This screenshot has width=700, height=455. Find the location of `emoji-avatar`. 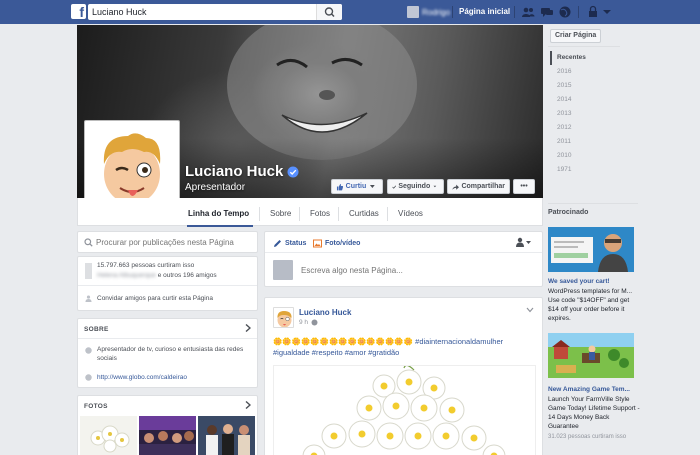

emoji-avatar is located at coordinates (284, 319).